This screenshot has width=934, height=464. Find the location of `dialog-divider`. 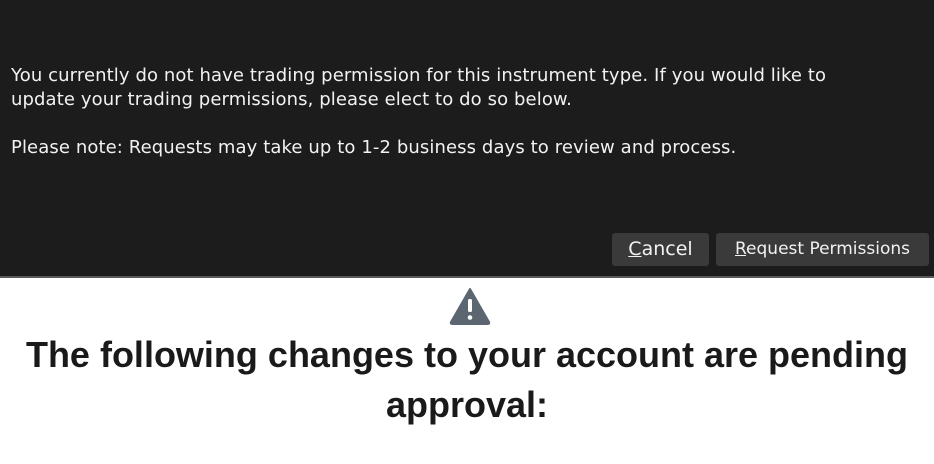

dialog-divider is located at coordinates (467, 277).